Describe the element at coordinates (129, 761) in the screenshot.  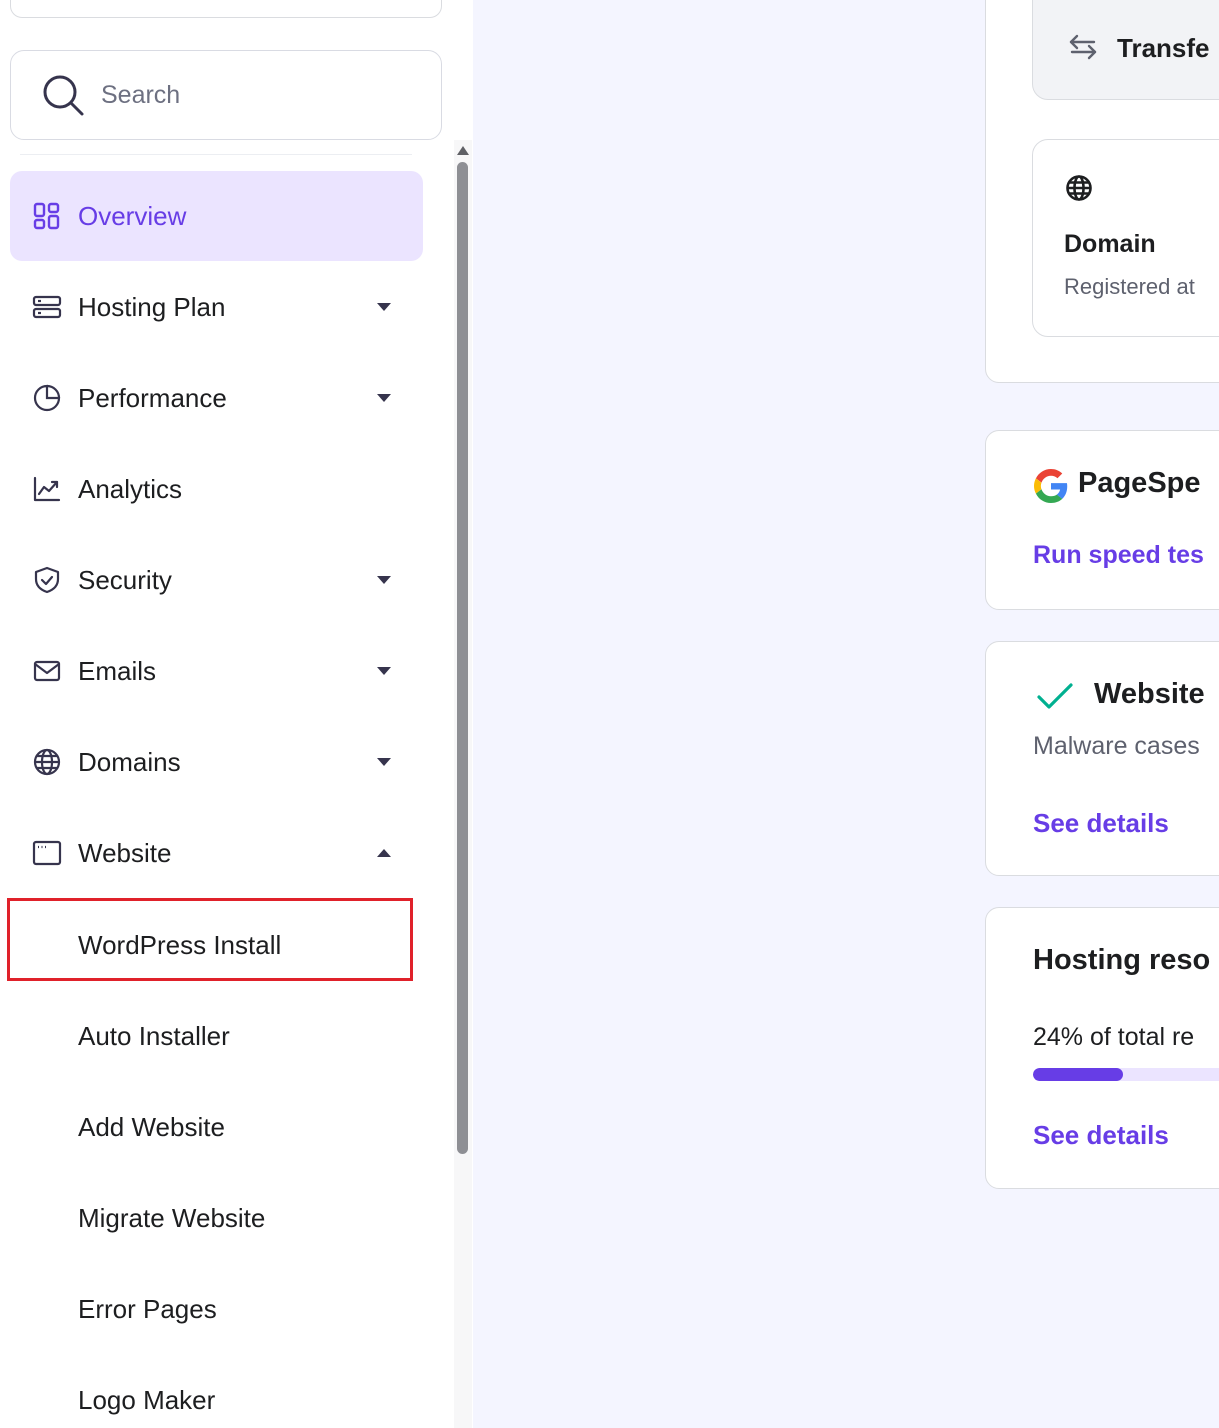
I see `sidebar-item-label: Domains` at that location.